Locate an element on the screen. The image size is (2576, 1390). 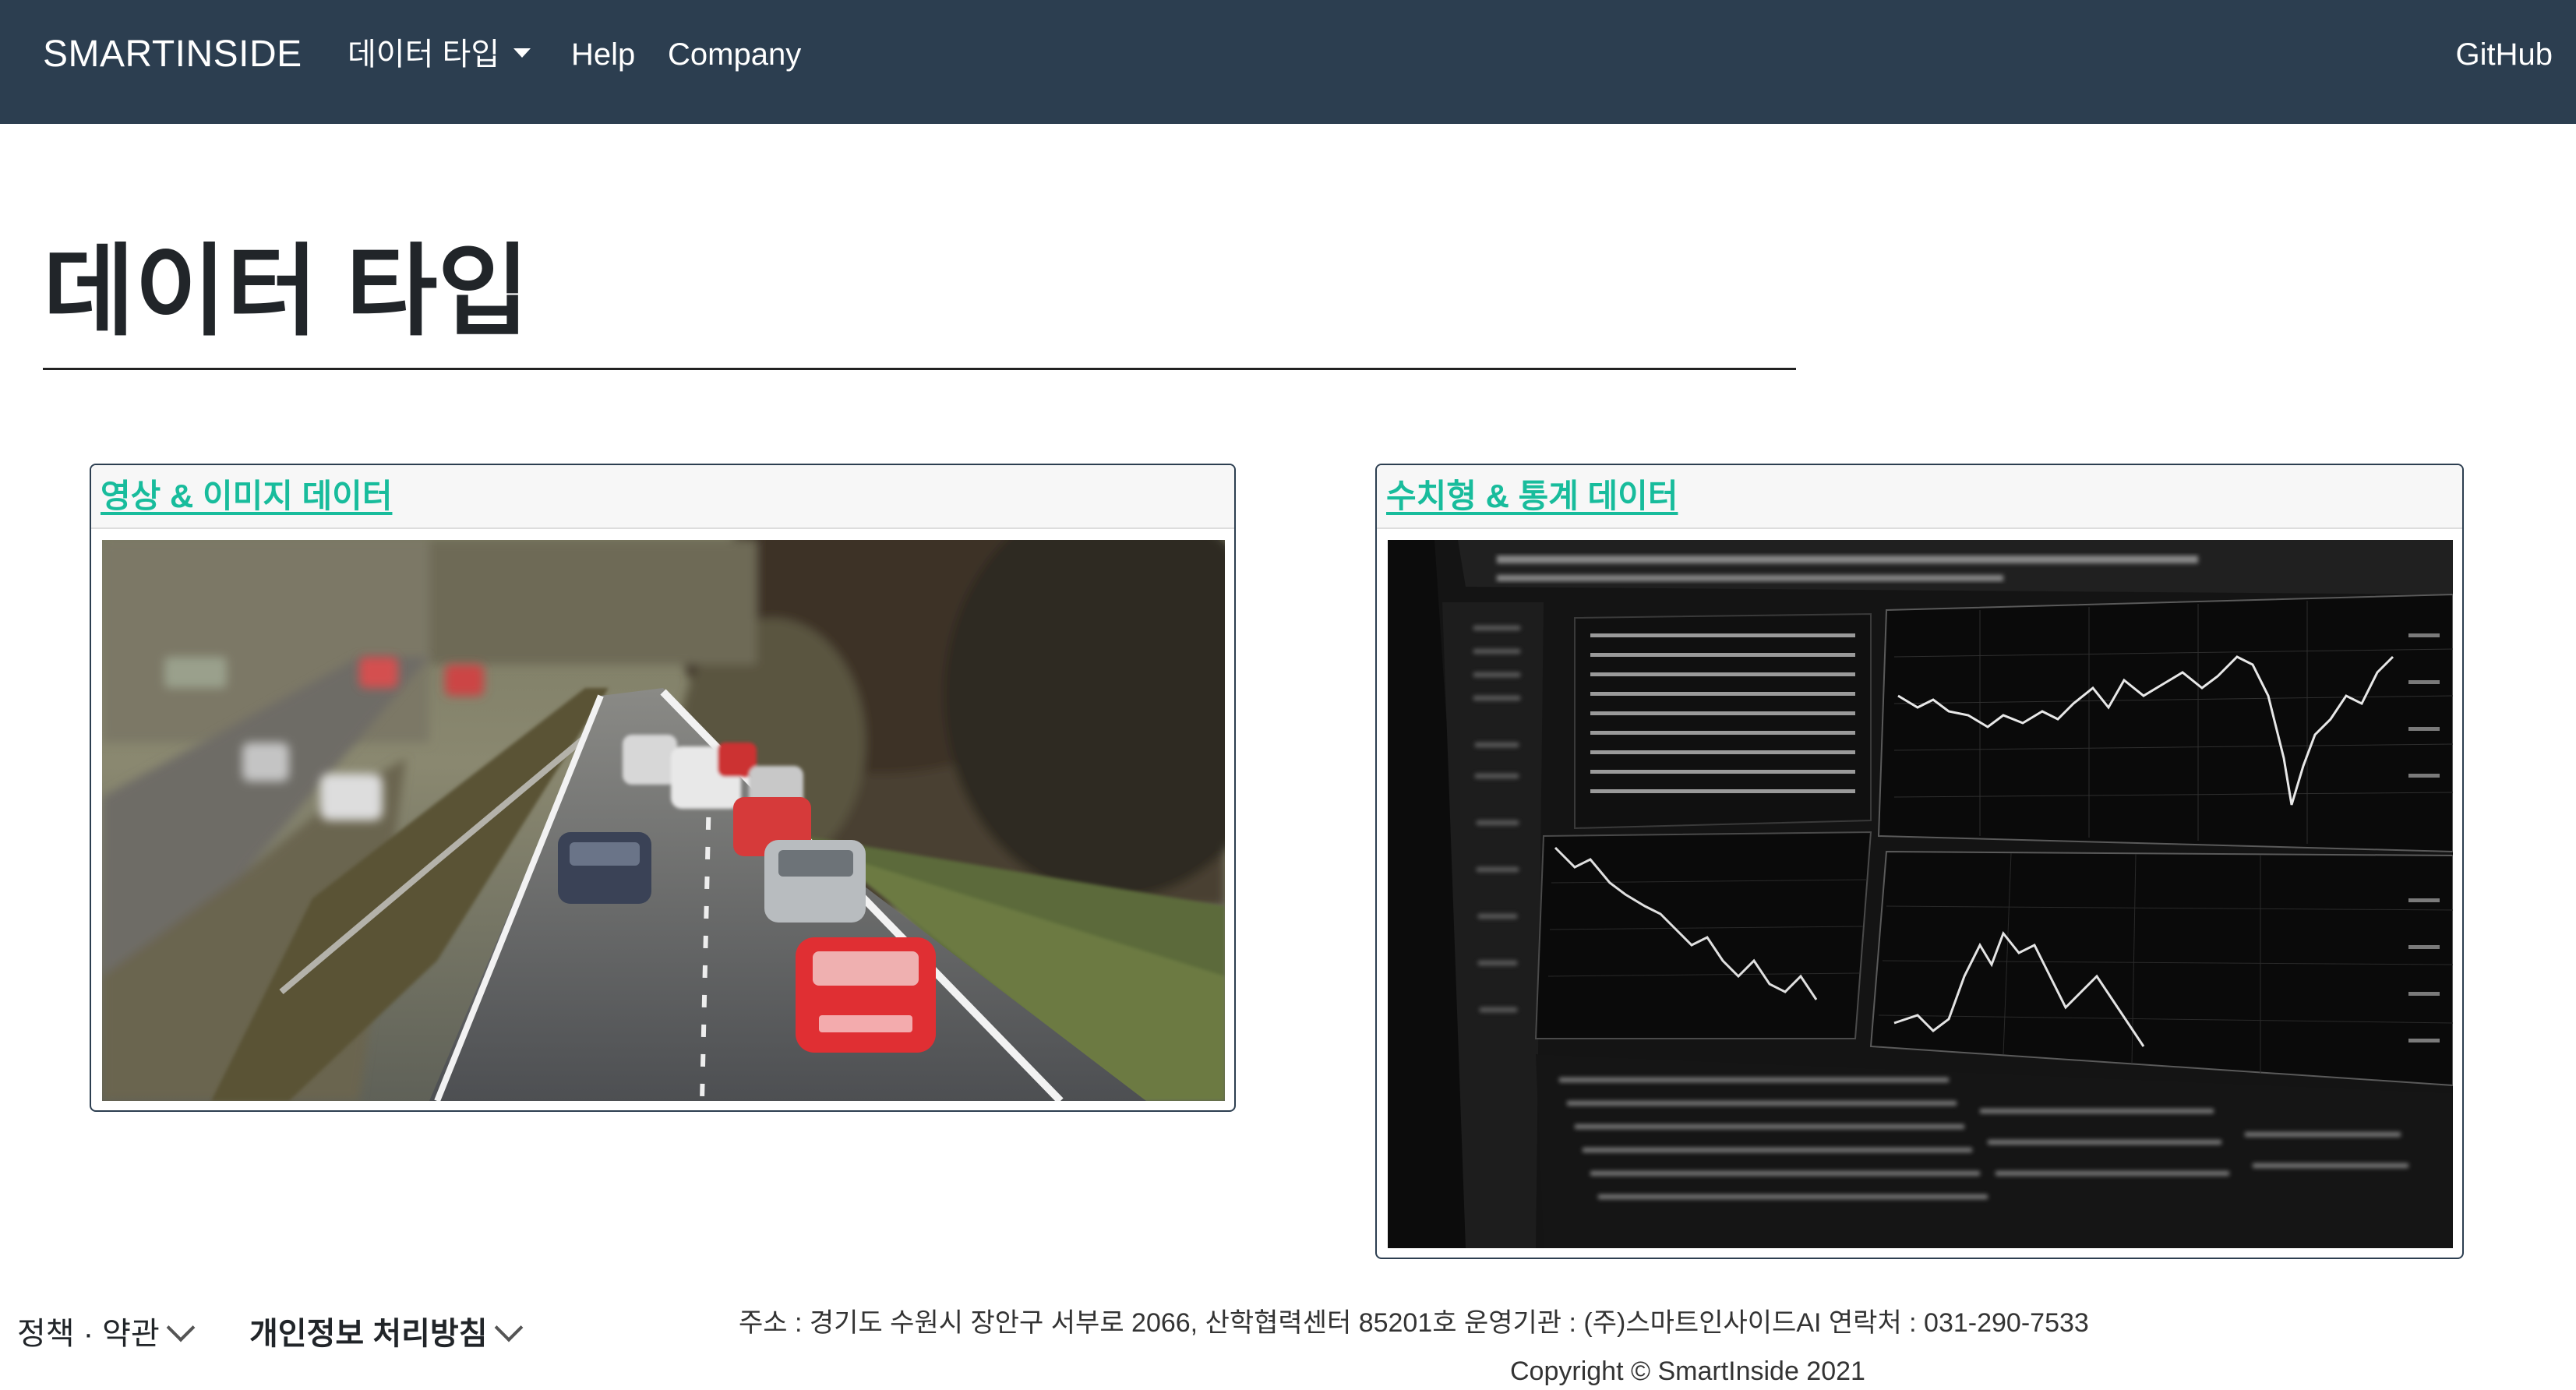
footer-privacy-menu: 개인정보 처리방침 is located at coordinates (386, 1333).